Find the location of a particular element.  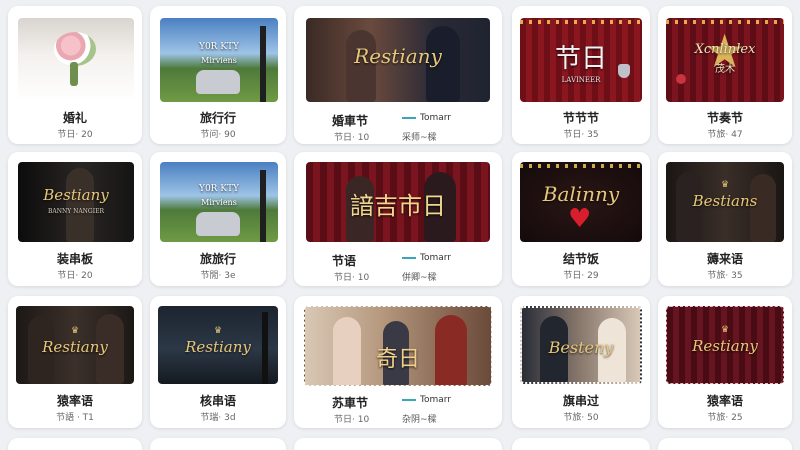

card-thumbnail: Besteny is located at coordinates (581, 345).